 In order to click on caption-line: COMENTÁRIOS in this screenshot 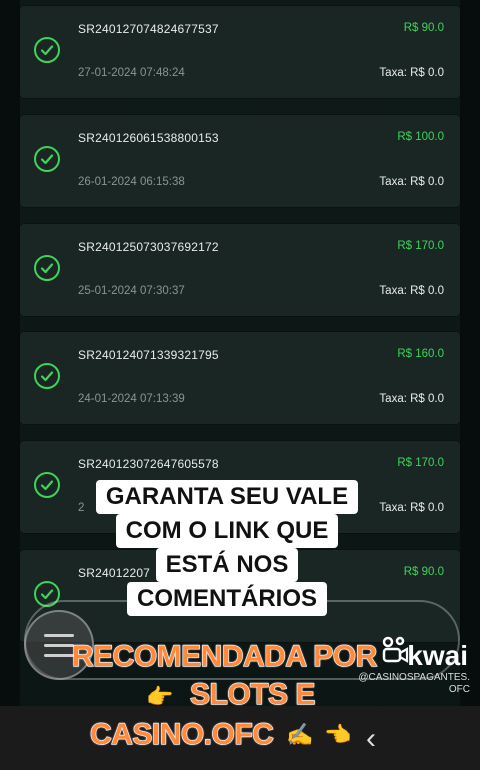, I will do `click(227, 599)`.